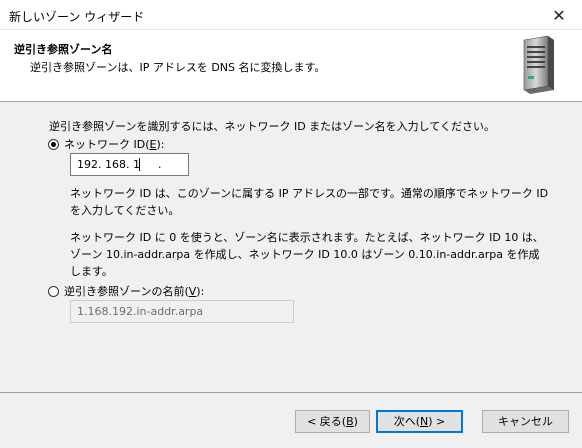 Image resolution: width=582 pixels, height=448 pixels. Describe the element at coordinates (332, 421) in the screenshot. I see `back-button: < 戻る(B)` at that location.